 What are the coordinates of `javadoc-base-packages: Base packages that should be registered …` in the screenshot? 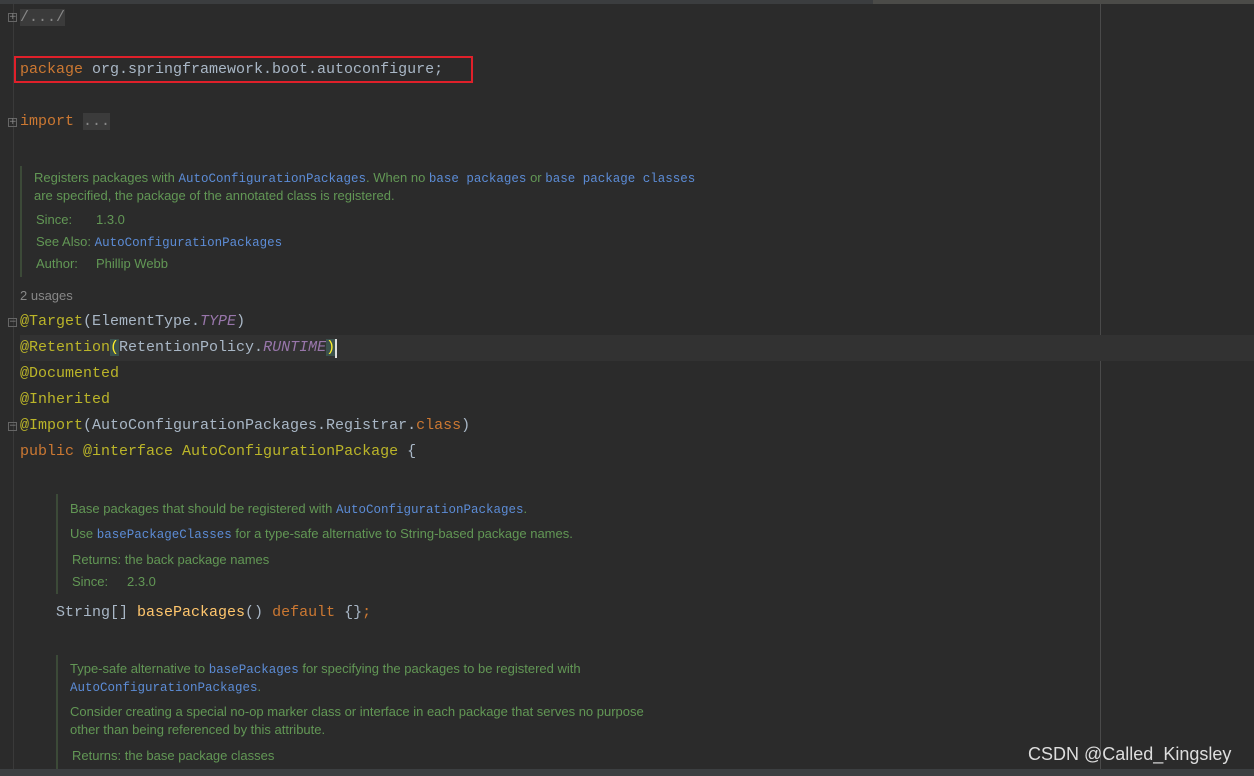 It's located at (377, 544).